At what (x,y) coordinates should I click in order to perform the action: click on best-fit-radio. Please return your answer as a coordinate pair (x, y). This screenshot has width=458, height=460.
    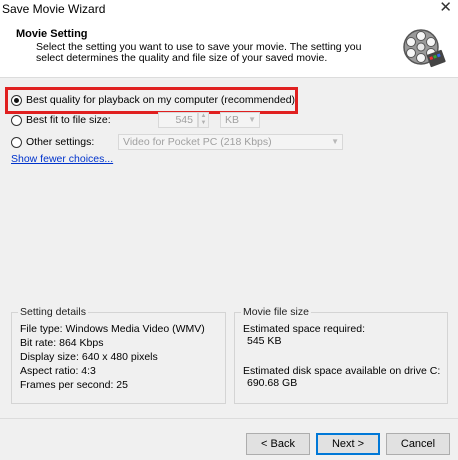
    Looking at the image, I should click on (16, 120).